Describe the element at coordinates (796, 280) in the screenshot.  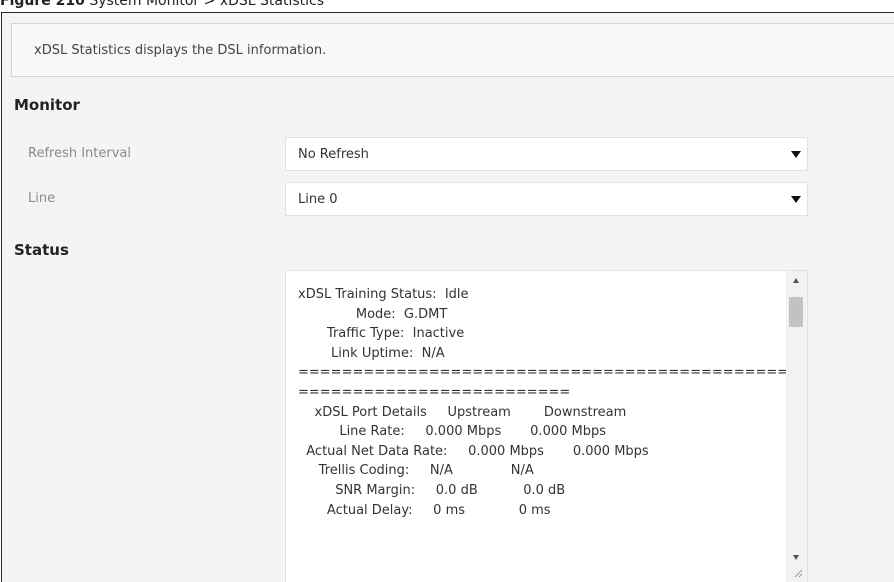
I see `scroll-up-icon` at that location.